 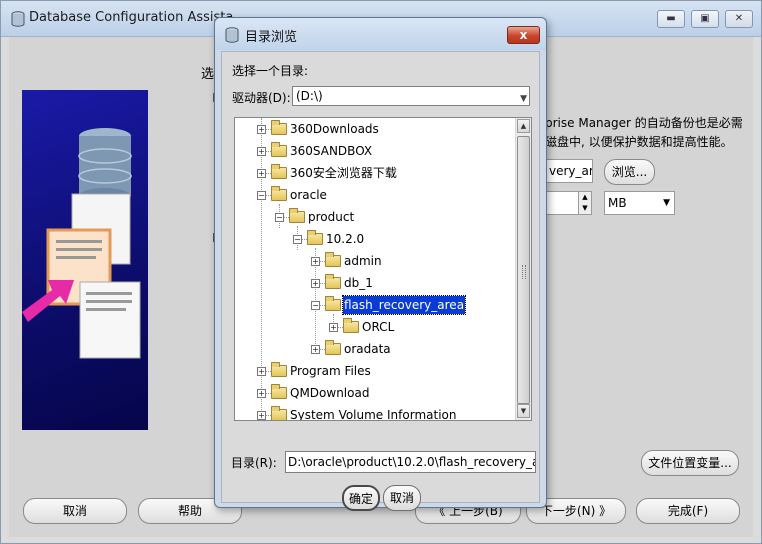 What do you see at coordinates (345, 239) in the screenshot?
I see `tree-node-label: 10.2.0` at bounding box center [345, 239].